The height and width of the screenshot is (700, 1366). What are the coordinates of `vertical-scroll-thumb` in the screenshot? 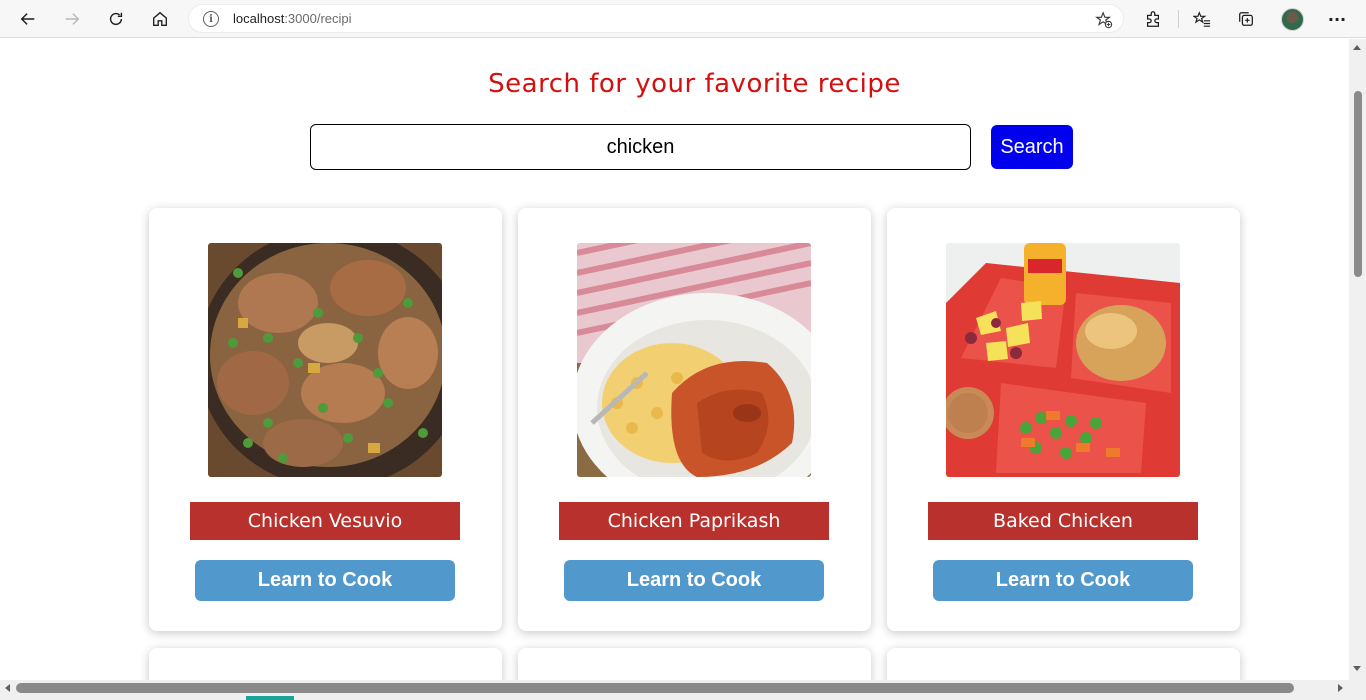 It's located at (1358, 184).